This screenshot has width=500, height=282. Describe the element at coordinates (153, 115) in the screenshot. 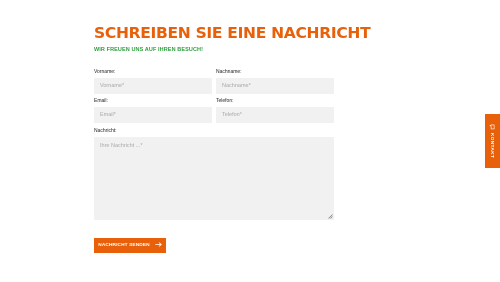

I see `email-input` at that location.